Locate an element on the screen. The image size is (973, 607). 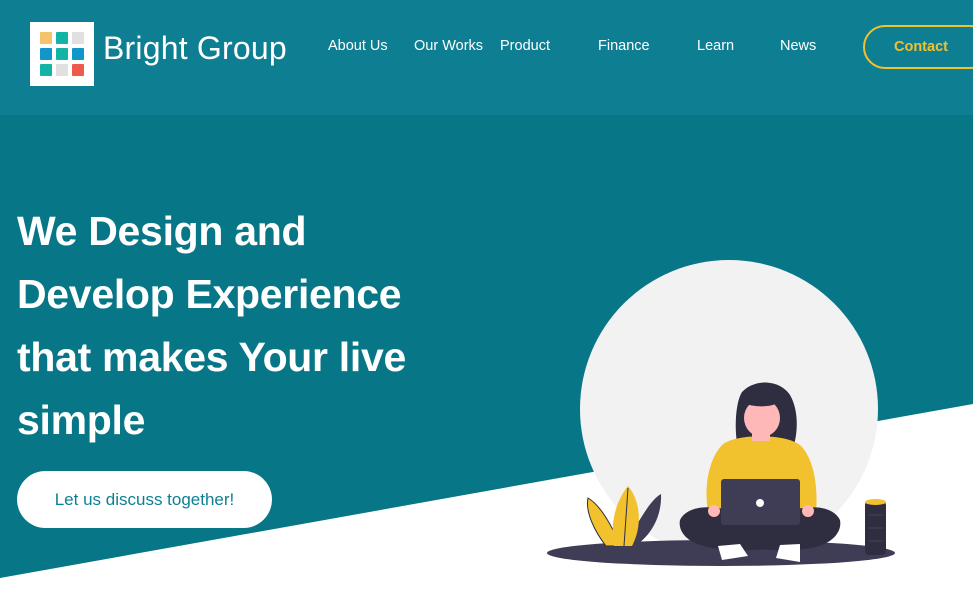
nav-link-finance: Finance is located at coordinates (633, 46).